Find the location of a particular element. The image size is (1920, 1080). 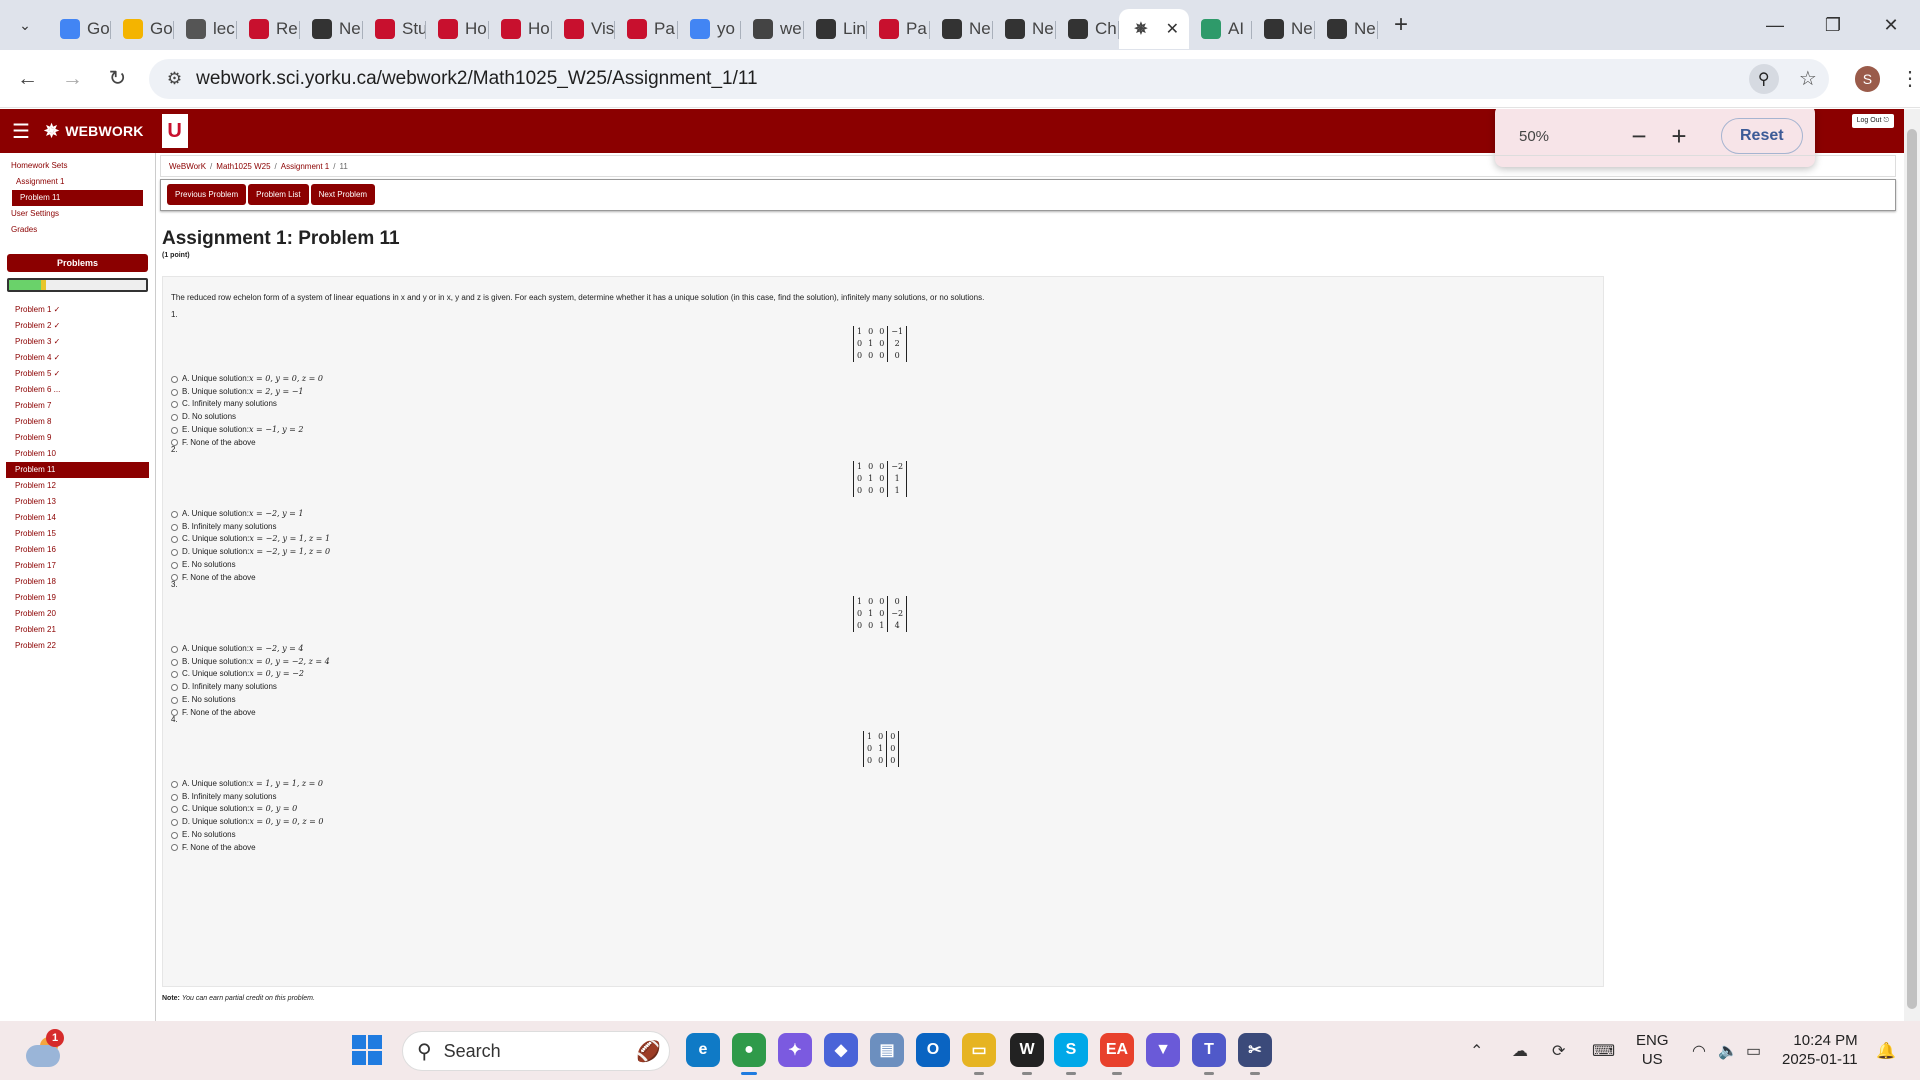

answer-choice: C. Infinitely many solutions is located at coordinates (247, 404).